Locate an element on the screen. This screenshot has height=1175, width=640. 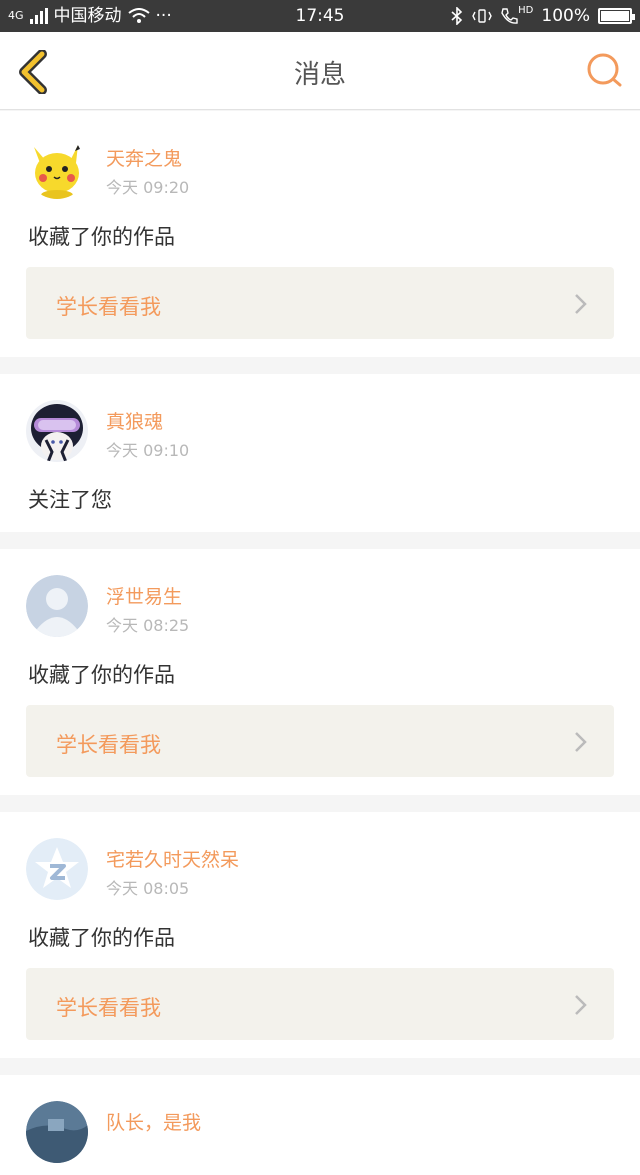
nav-bar: 消息 is located at coordinates (320, 71).